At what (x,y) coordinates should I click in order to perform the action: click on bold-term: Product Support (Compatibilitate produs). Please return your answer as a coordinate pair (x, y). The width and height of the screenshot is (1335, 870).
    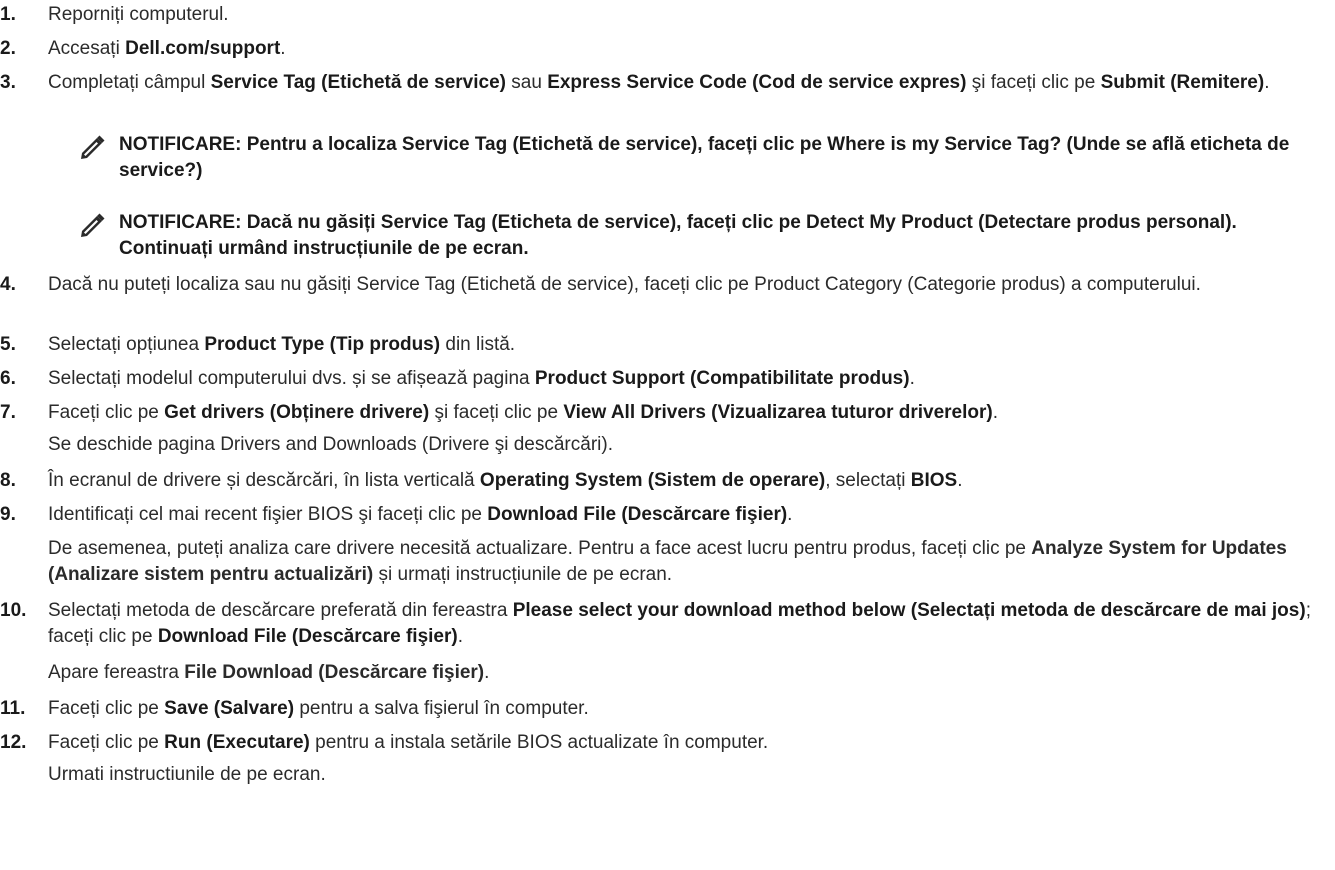
    Looking at the image, I should click on (722, 378).